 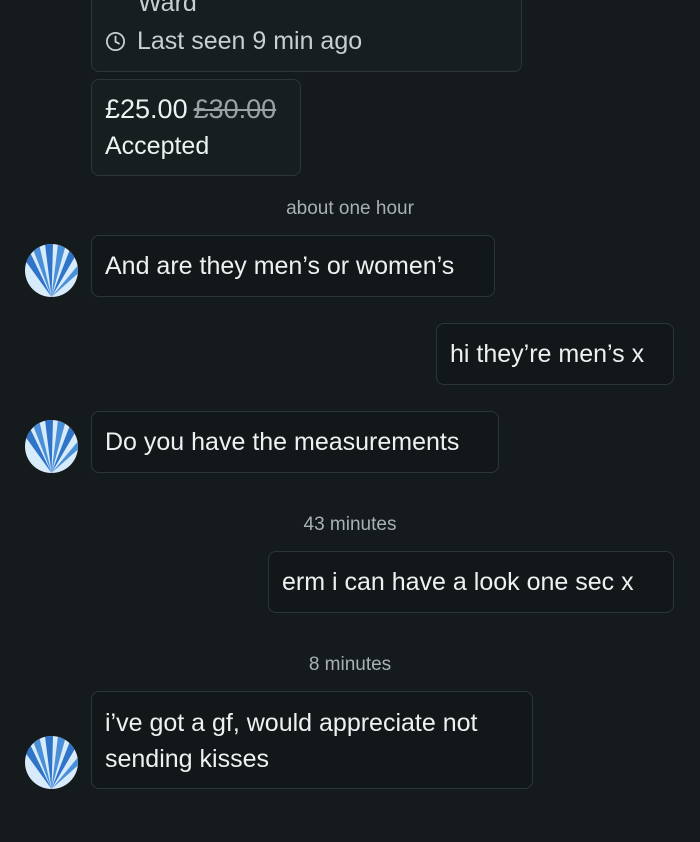 I want to click on last-seen-row: Last seen 9 min ago, so click(x=233, y=41).